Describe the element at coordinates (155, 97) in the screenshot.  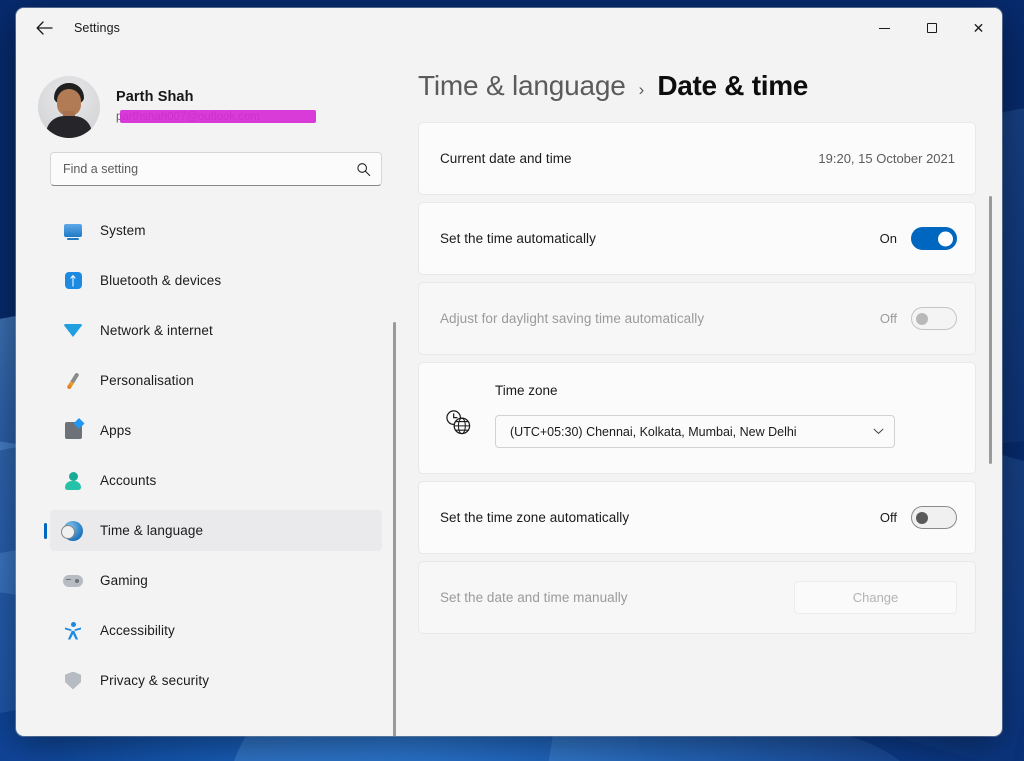
I see `profile-name: Parth Shah` at that location.